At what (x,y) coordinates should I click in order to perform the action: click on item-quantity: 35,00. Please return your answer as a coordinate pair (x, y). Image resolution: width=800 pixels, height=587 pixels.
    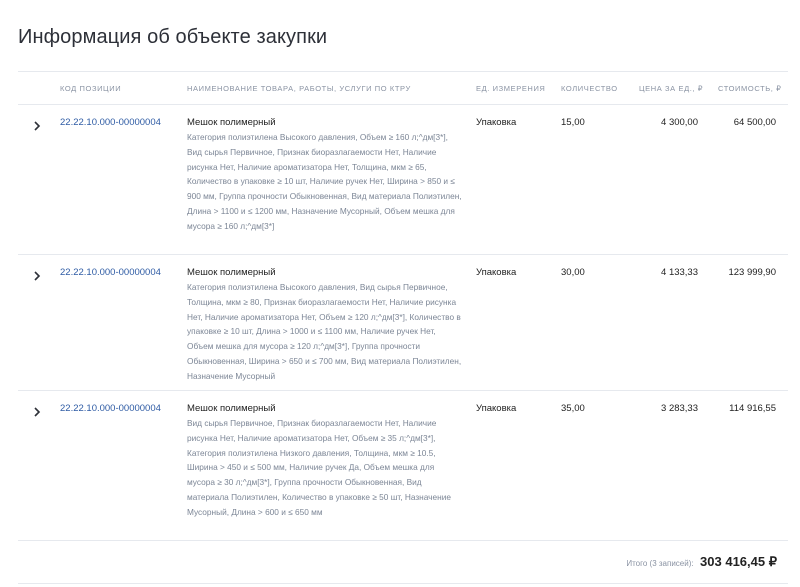
    Looking at the image, I should click on (573, 408).